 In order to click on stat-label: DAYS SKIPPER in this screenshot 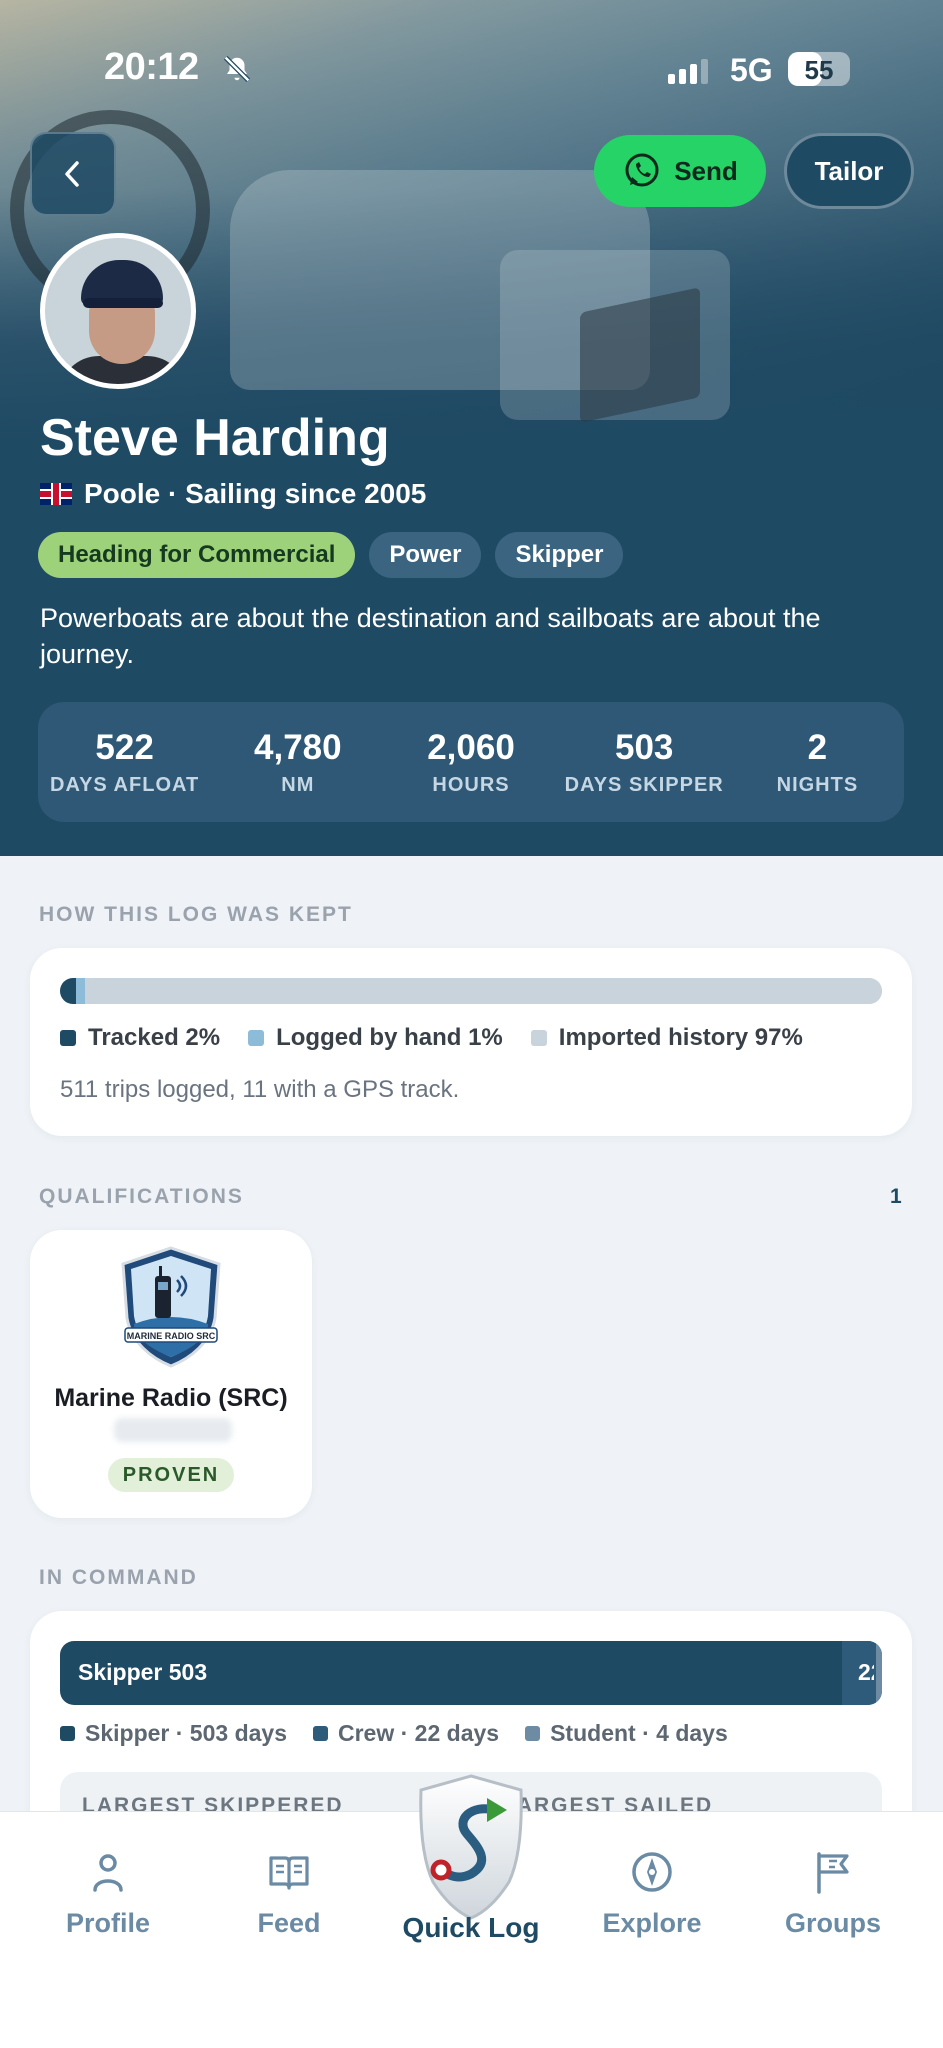, I will do `click(644, 784)`.